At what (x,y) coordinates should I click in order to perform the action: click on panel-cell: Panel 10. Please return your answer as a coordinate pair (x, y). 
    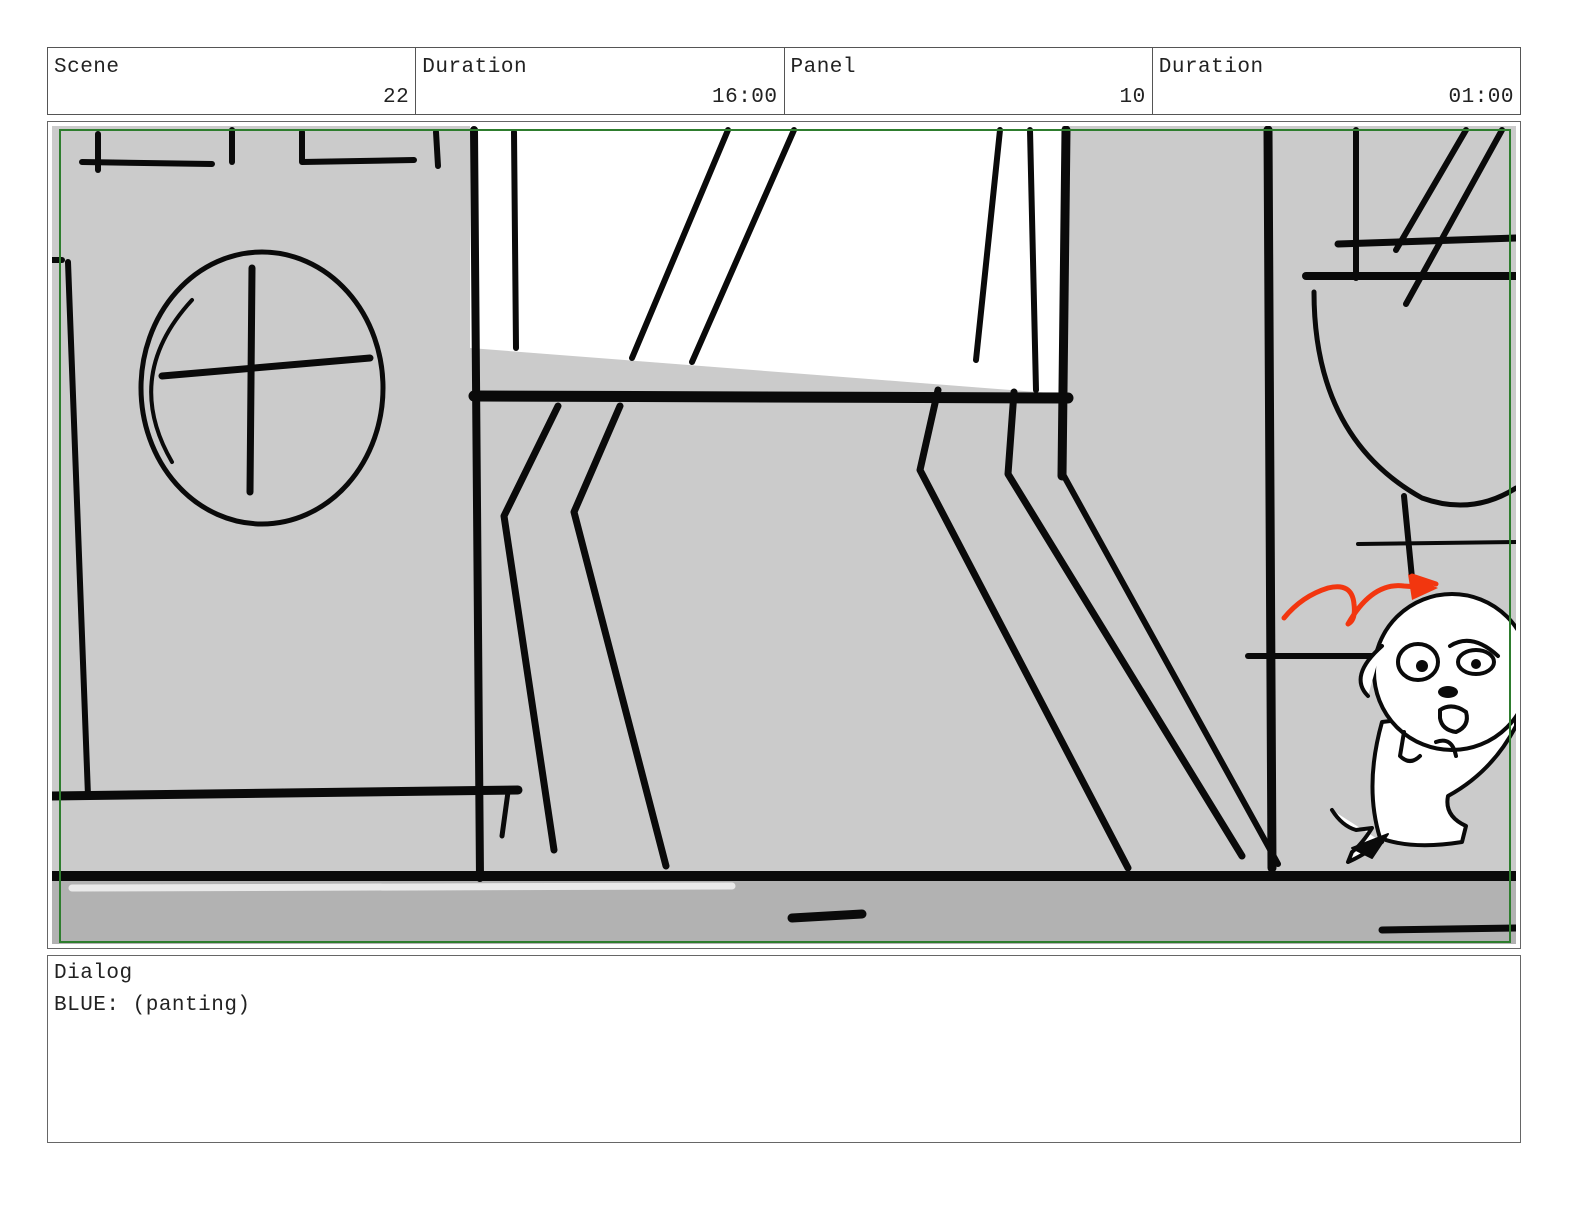
    Looking at the image, I should click on (969, 81).